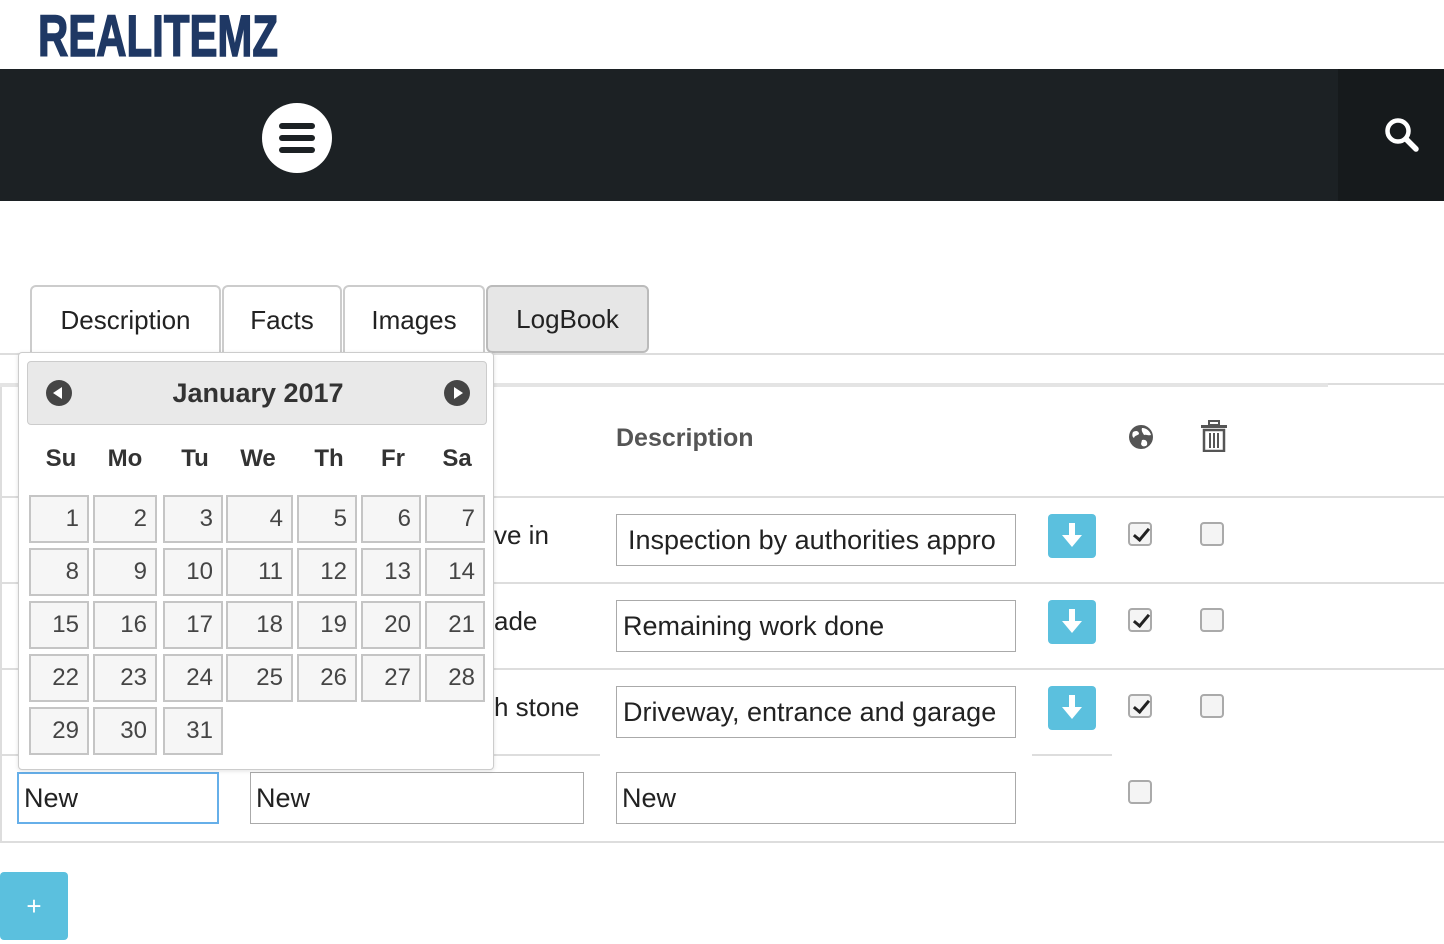 The width and height of the screenshot is (1444, 944). I want to click on calendar-day: 10, so click(193, 572).